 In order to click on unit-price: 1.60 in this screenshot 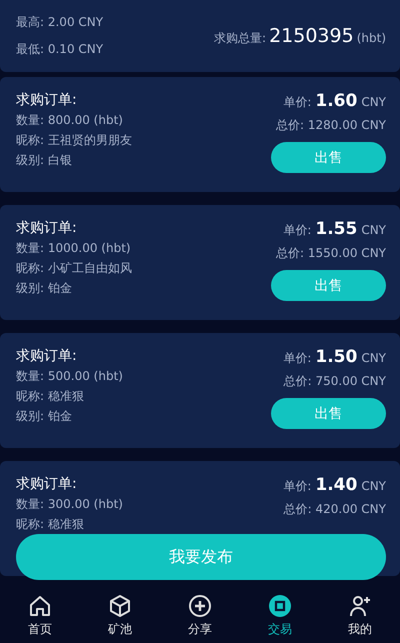, I will do `click(336, 101)`.